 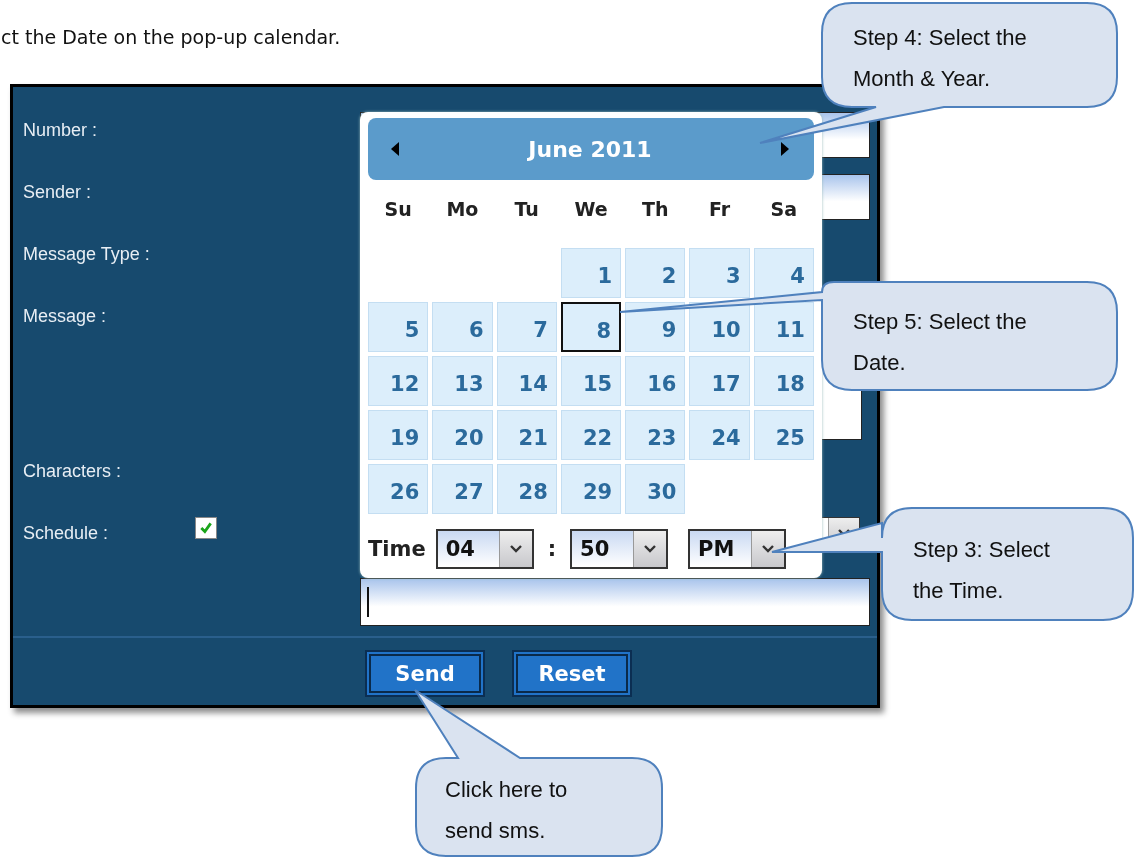 What do you see at coordinates (398, 381) in the screenshot?
I see `day-cell: 12` at bounding box center [398, 381].